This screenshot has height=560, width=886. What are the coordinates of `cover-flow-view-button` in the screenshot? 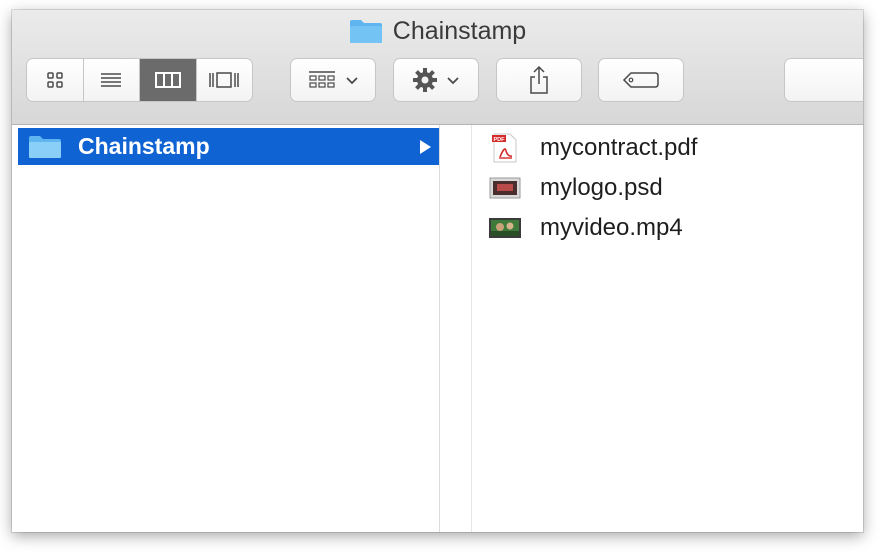 It's located at (225, 80).